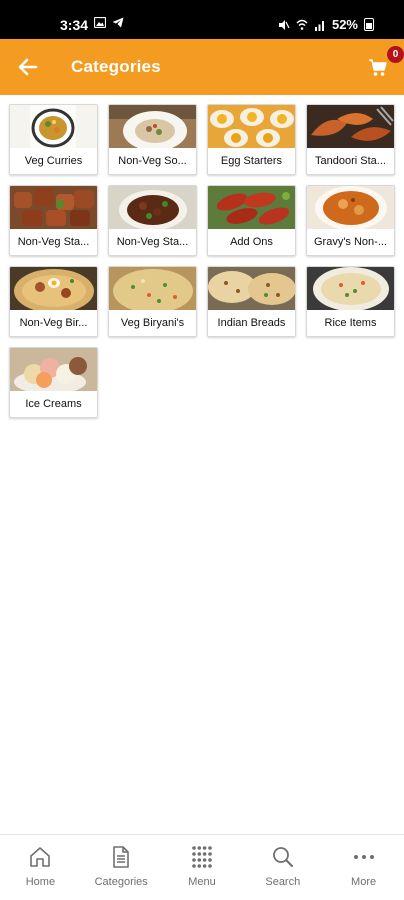 This screenshot has width=404, height=900. What do you see at coordinates (378, 67) in the screenshot?
I see `cart-icon` at bounding box center [378, 67].